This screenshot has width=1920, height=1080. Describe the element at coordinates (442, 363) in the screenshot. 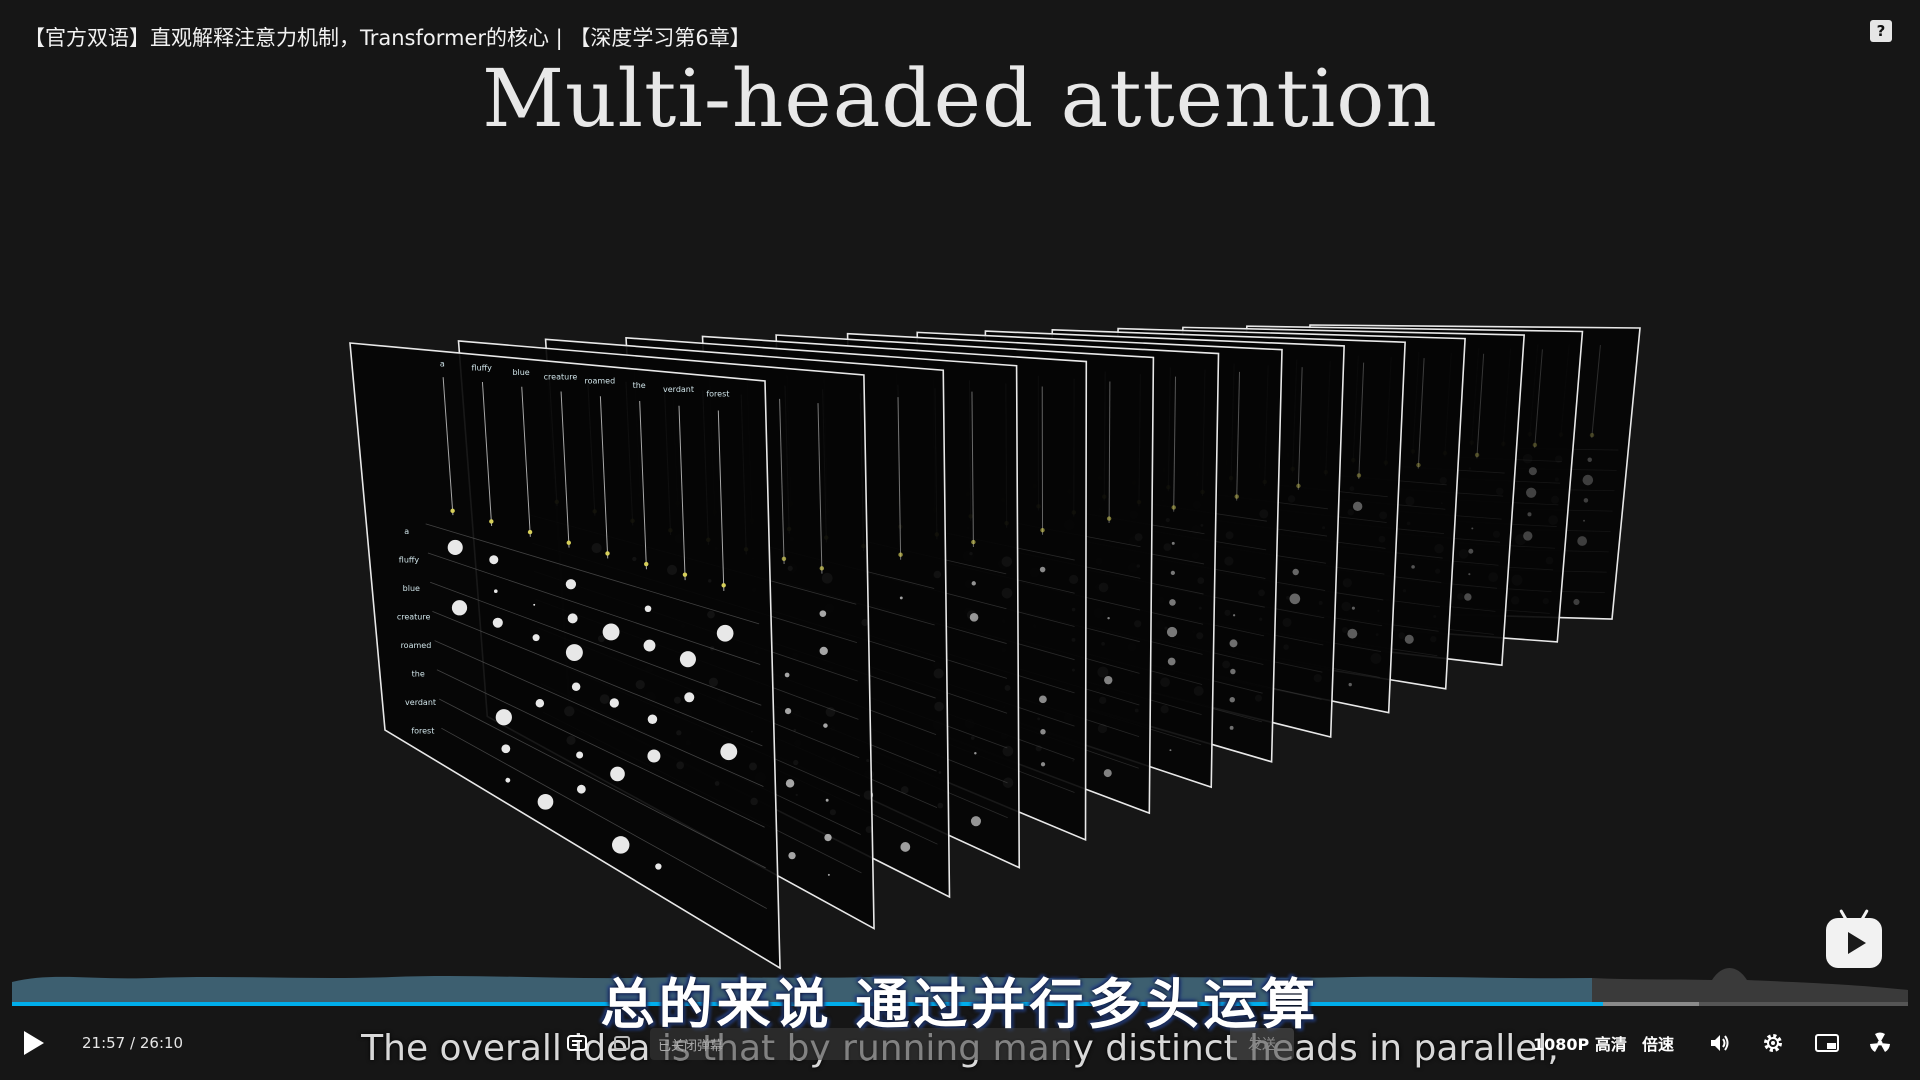

I see `column-token-label: a` at that location.